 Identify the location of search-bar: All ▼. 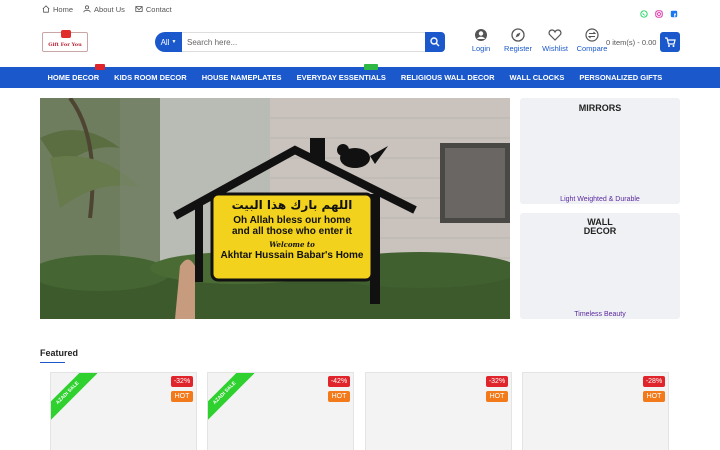
(300, 42).